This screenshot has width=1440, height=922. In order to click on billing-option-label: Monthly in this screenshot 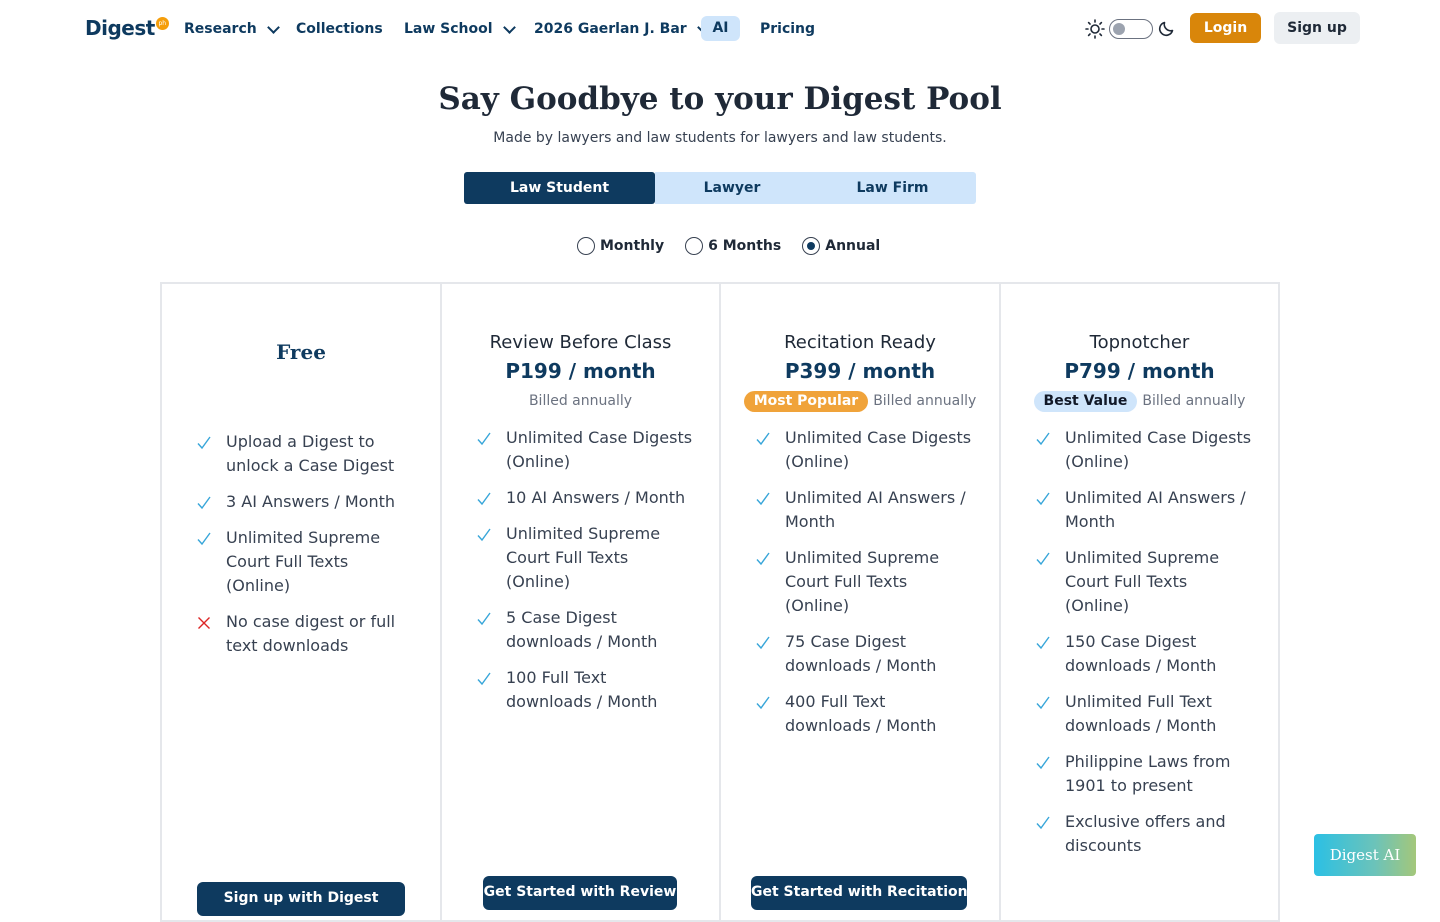, I will do `click(632, 246)`.